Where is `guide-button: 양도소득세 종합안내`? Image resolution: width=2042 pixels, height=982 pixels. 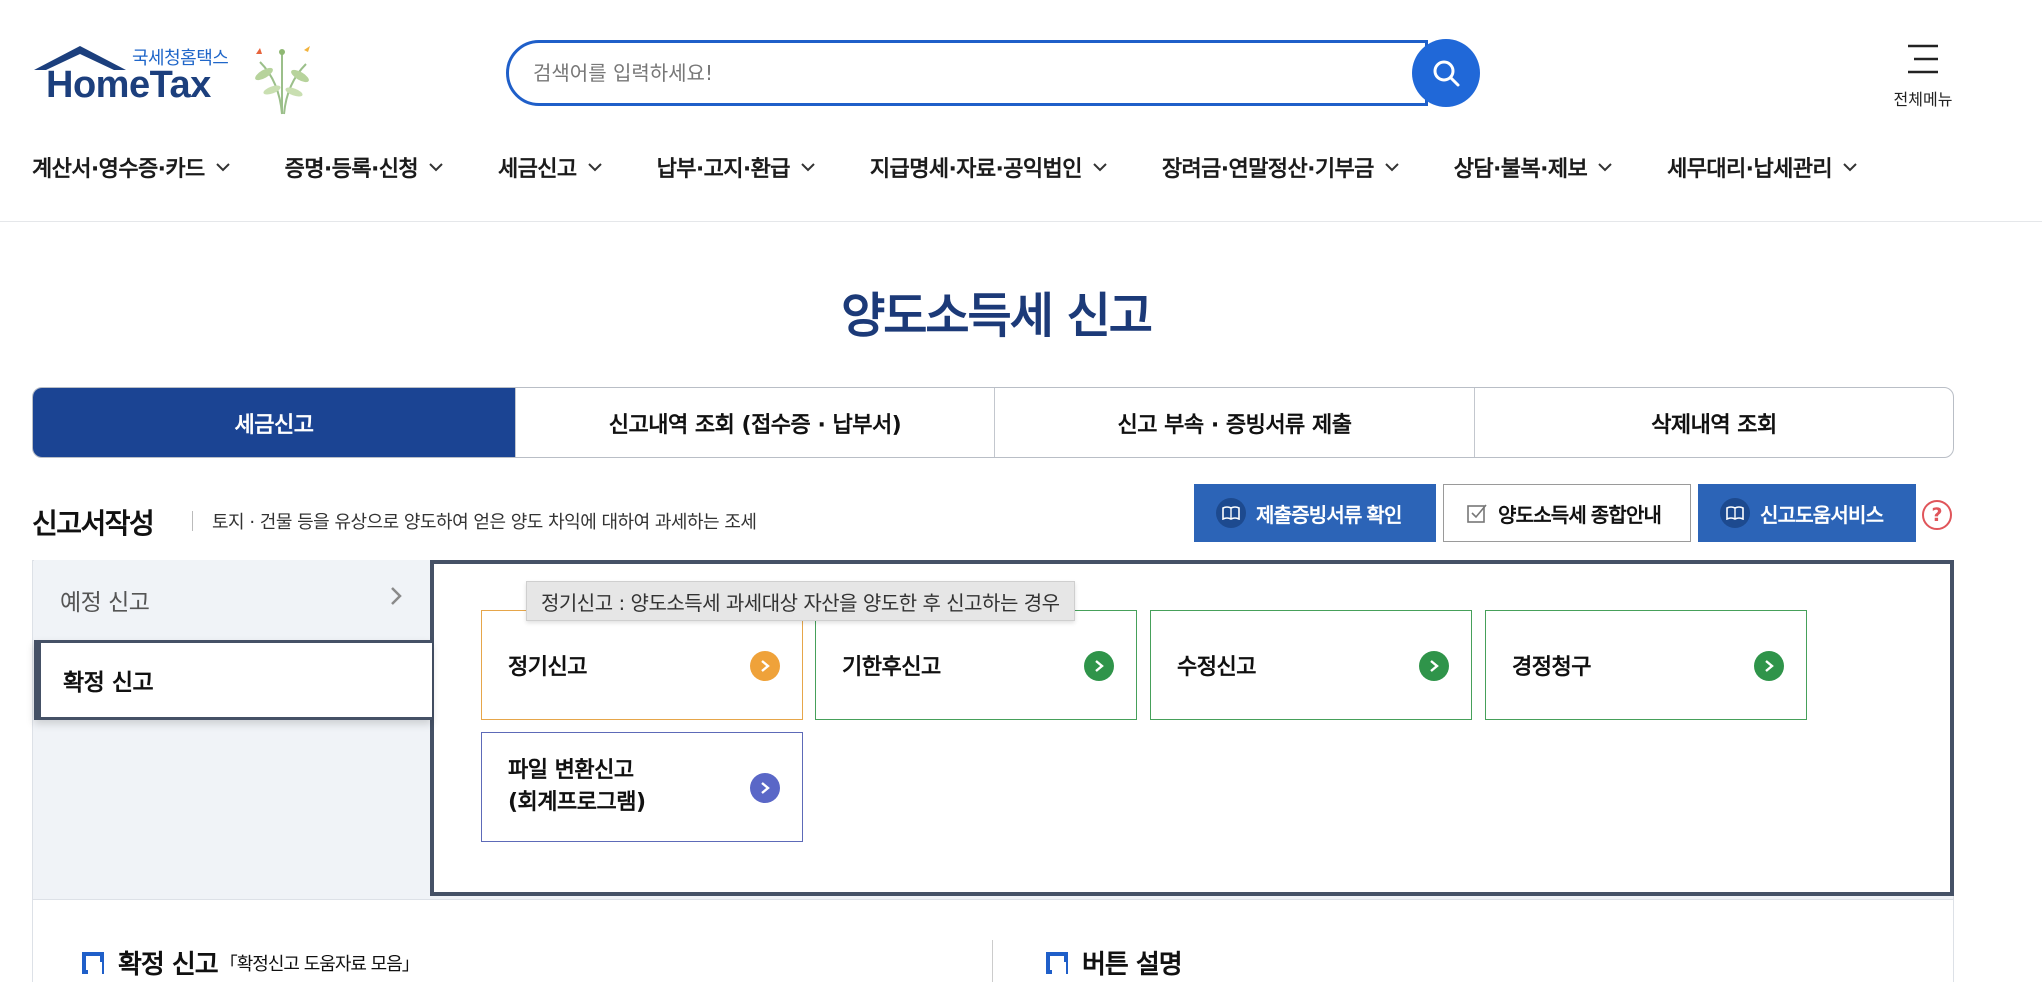 guide-button: 양도소득세 종합안내 is located at coordinates (1567, 513).